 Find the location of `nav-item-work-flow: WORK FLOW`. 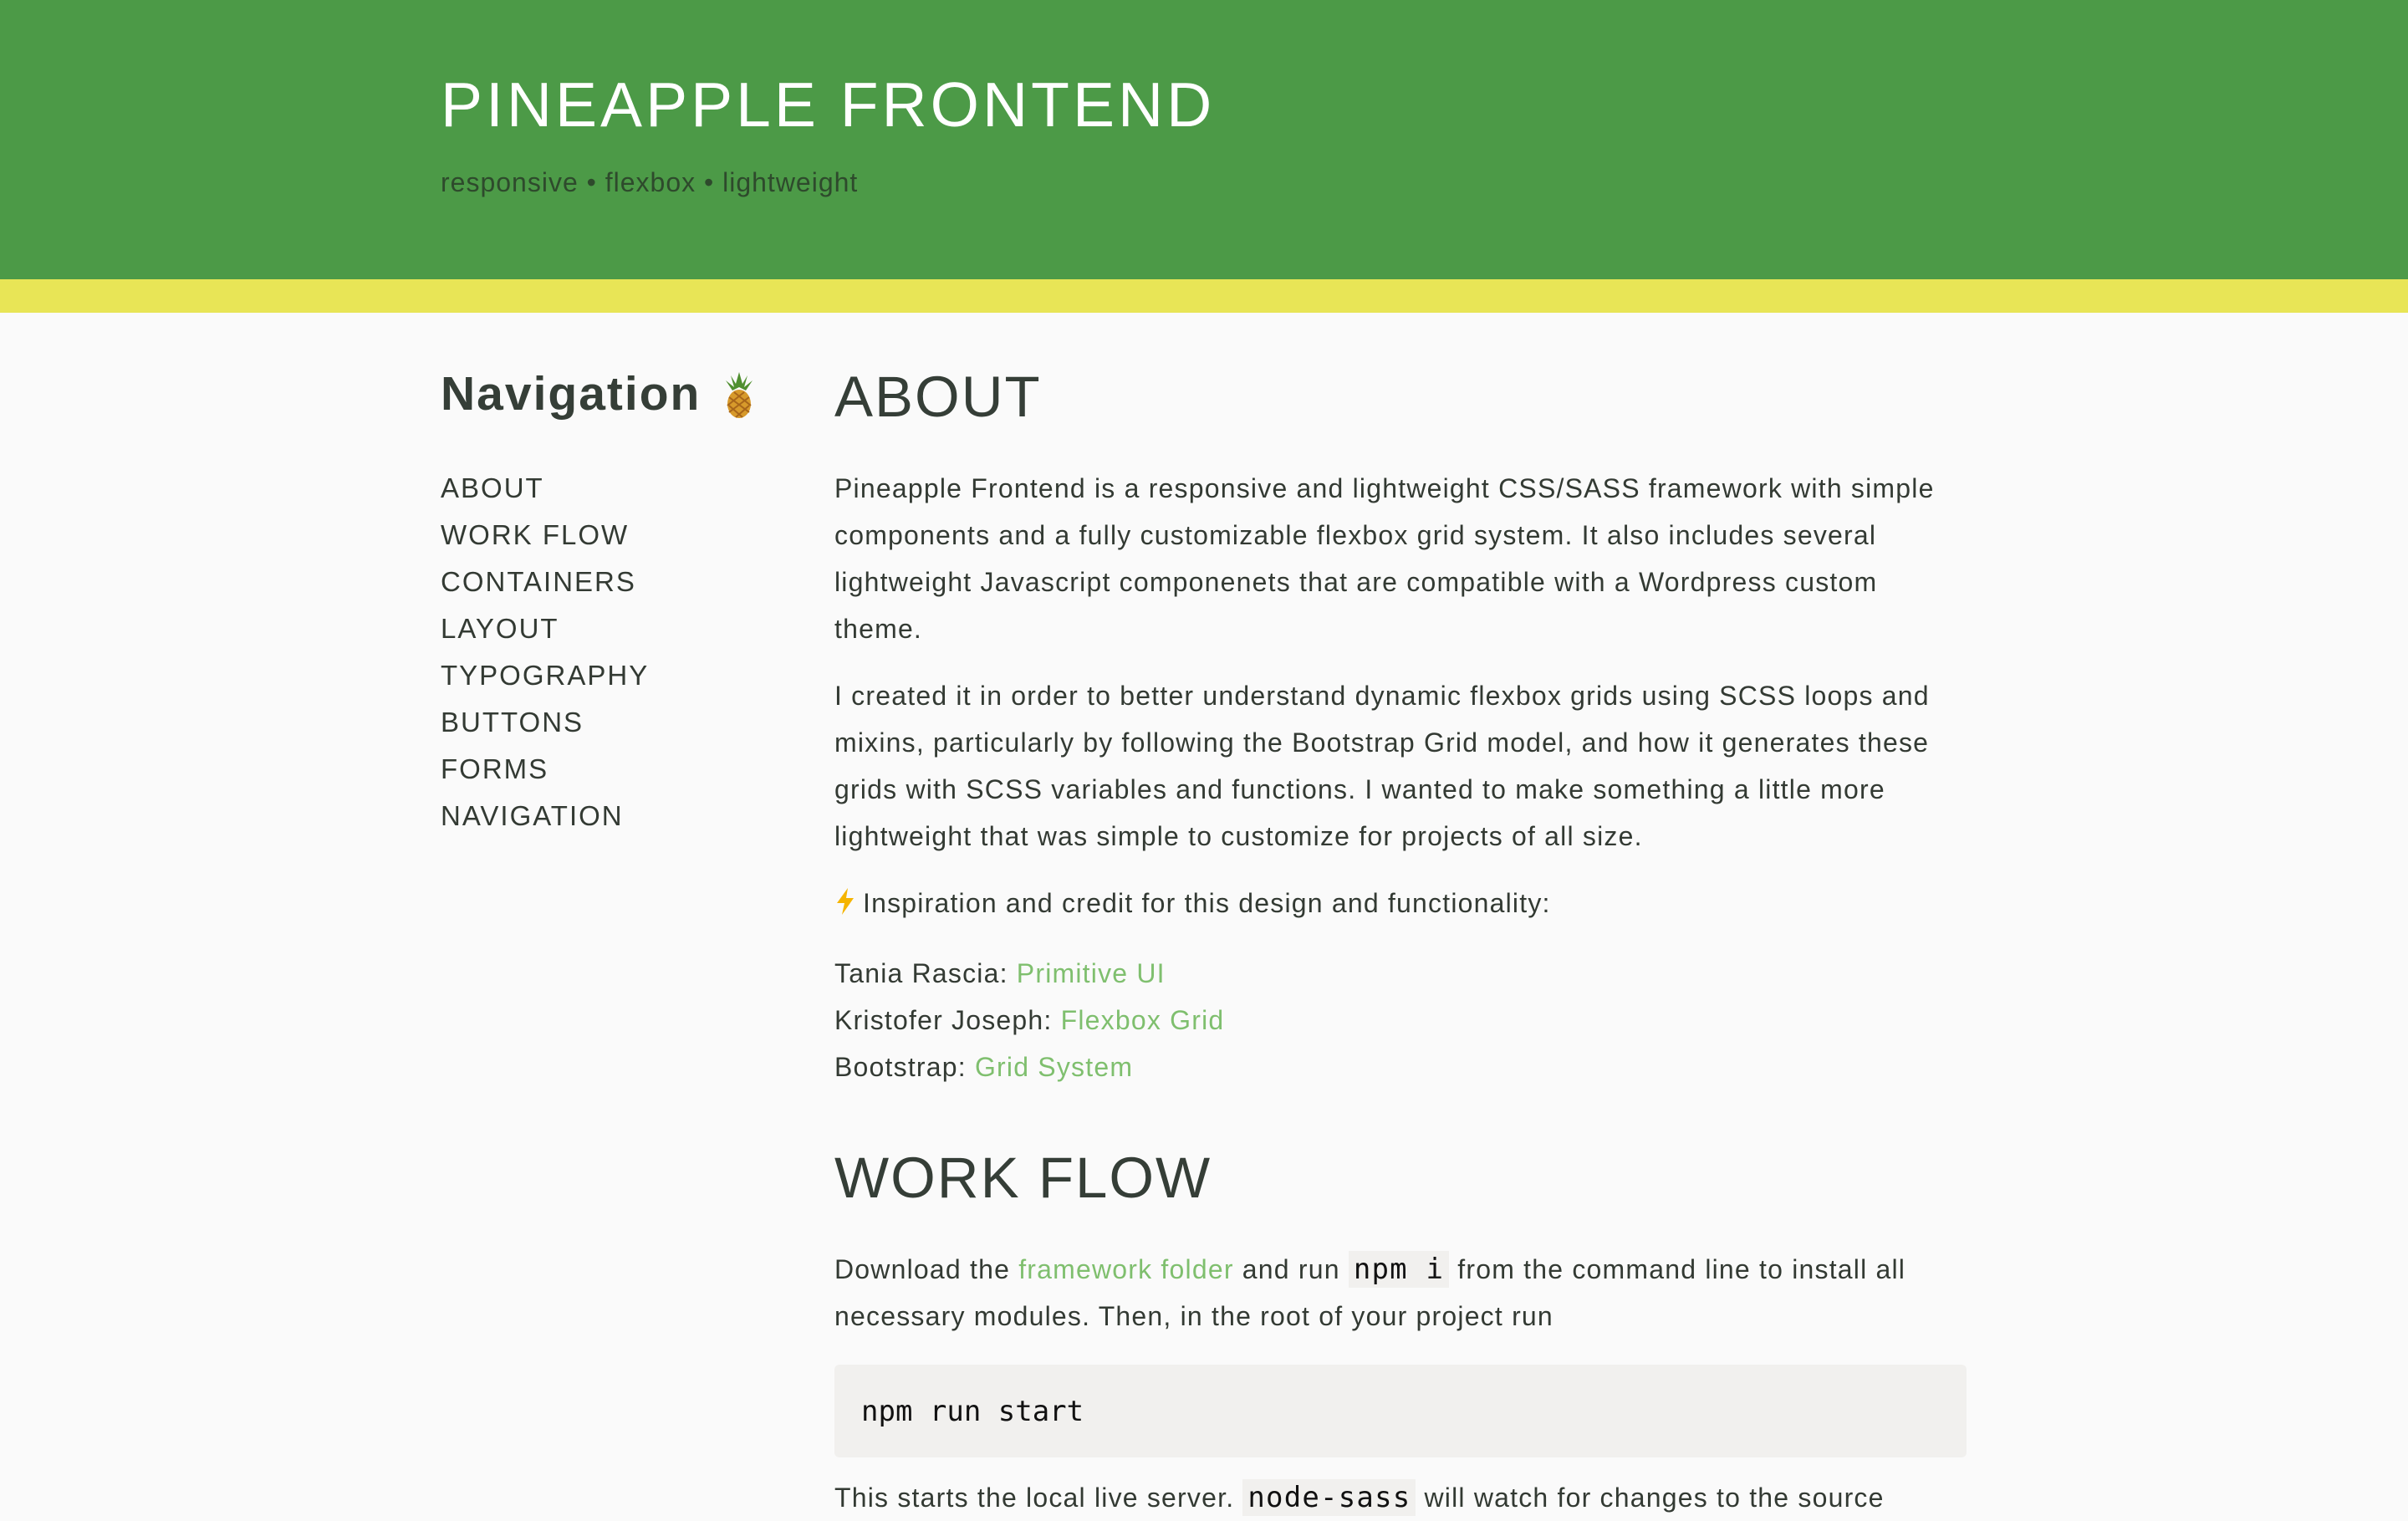

nav-item-work-flow: WORK FLOW is located at coordinates (616, 535).